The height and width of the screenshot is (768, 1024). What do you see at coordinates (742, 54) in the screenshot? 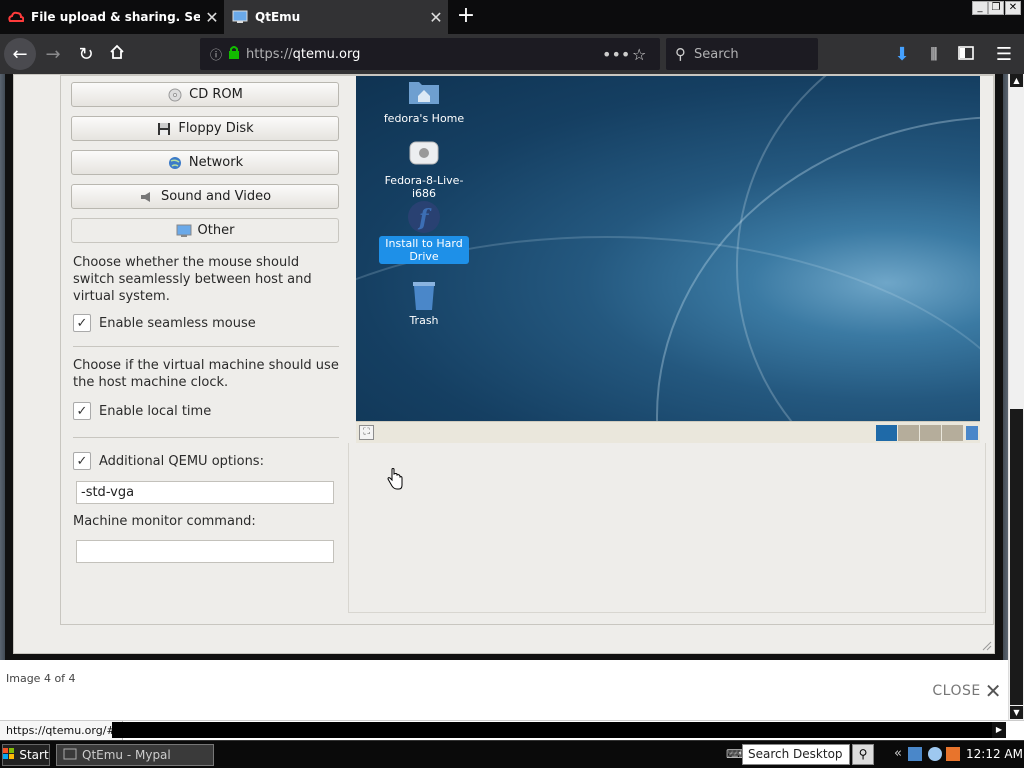
I see `search-input: ⚲ Search` at bounding box center [742, 54].